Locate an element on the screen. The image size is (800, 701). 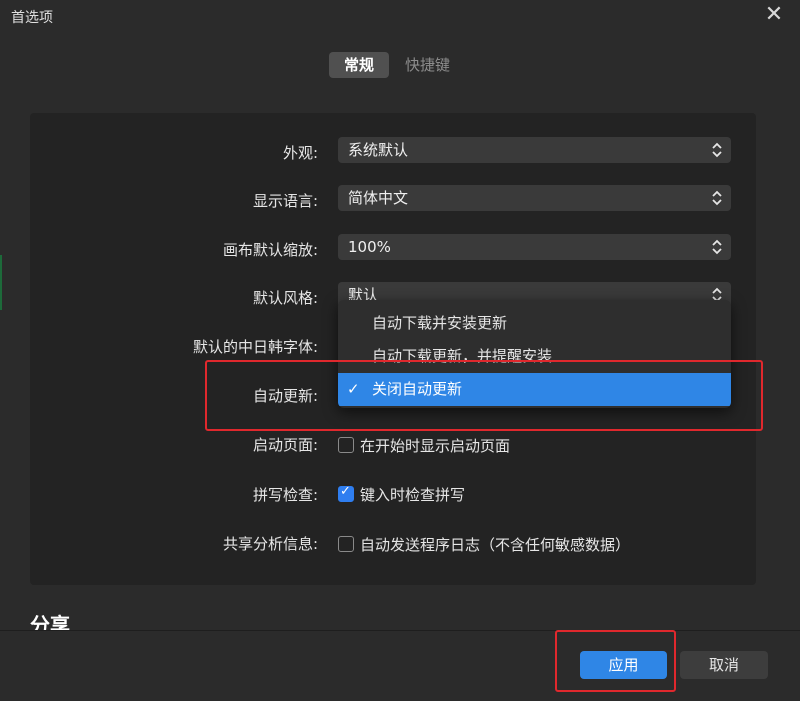
appearance-label: 外观: is located at coordinates (300, 153).